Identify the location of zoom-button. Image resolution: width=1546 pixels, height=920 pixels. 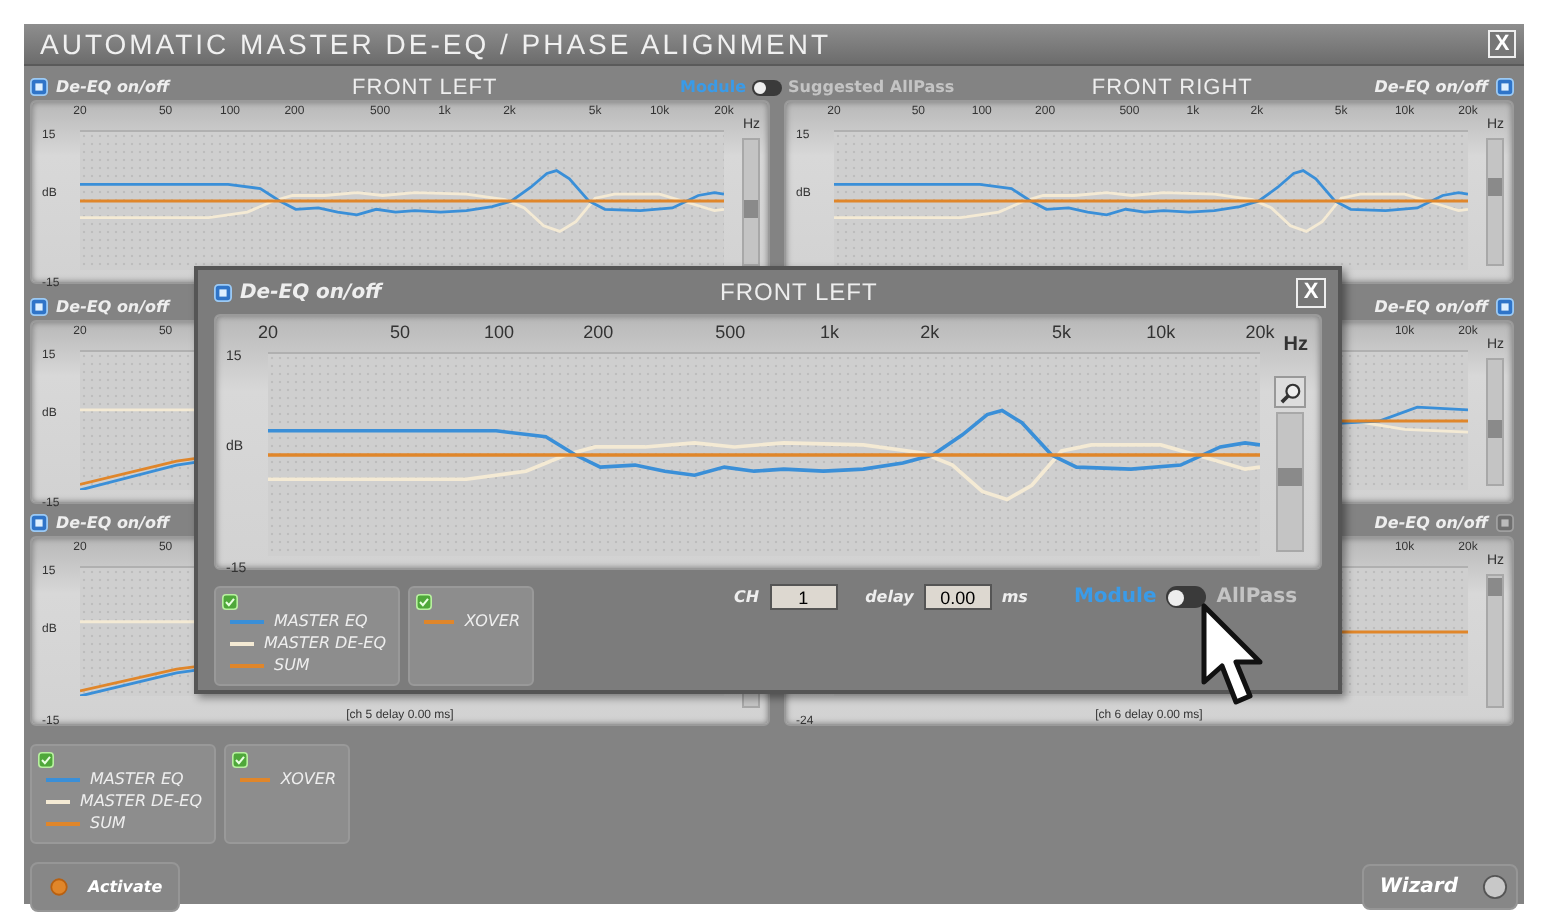
(1290, 392).